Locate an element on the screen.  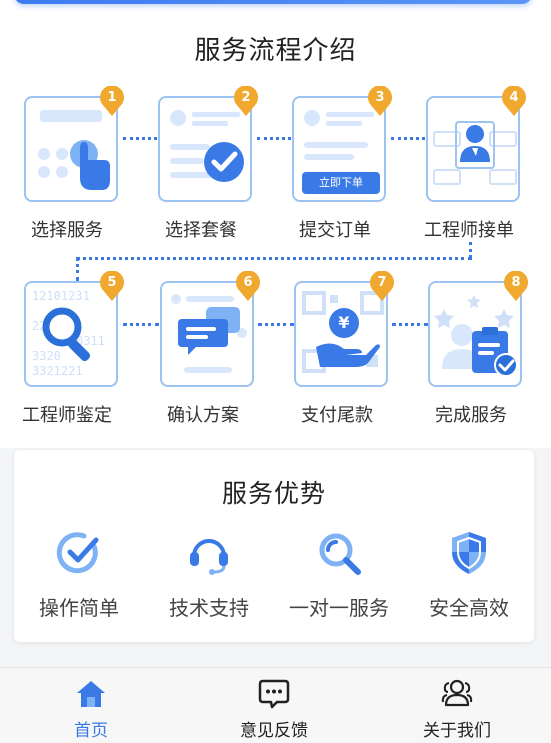
advantage-item: 操作简单 is located at coordinates (79, 574).